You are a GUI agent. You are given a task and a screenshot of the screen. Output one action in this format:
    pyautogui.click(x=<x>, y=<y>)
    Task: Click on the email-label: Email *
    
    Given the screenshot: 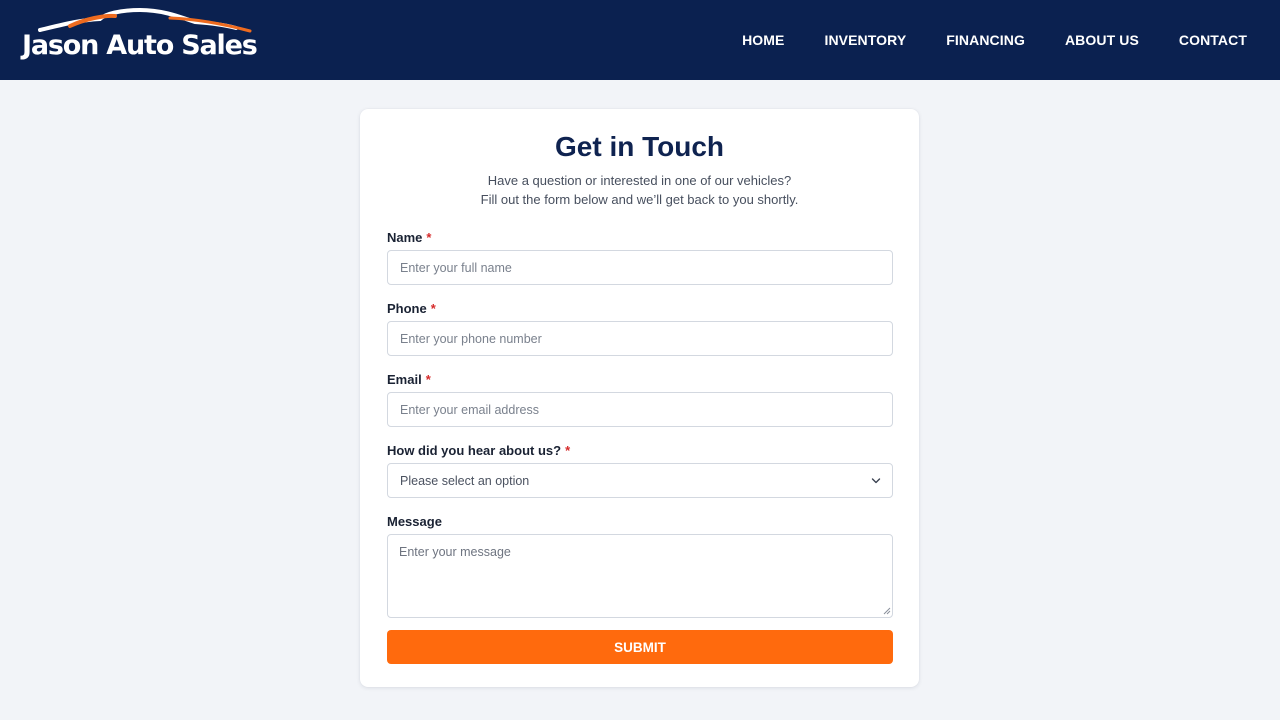 What is the action you would take?
    pyautogui.click(x=409, y=379)
    